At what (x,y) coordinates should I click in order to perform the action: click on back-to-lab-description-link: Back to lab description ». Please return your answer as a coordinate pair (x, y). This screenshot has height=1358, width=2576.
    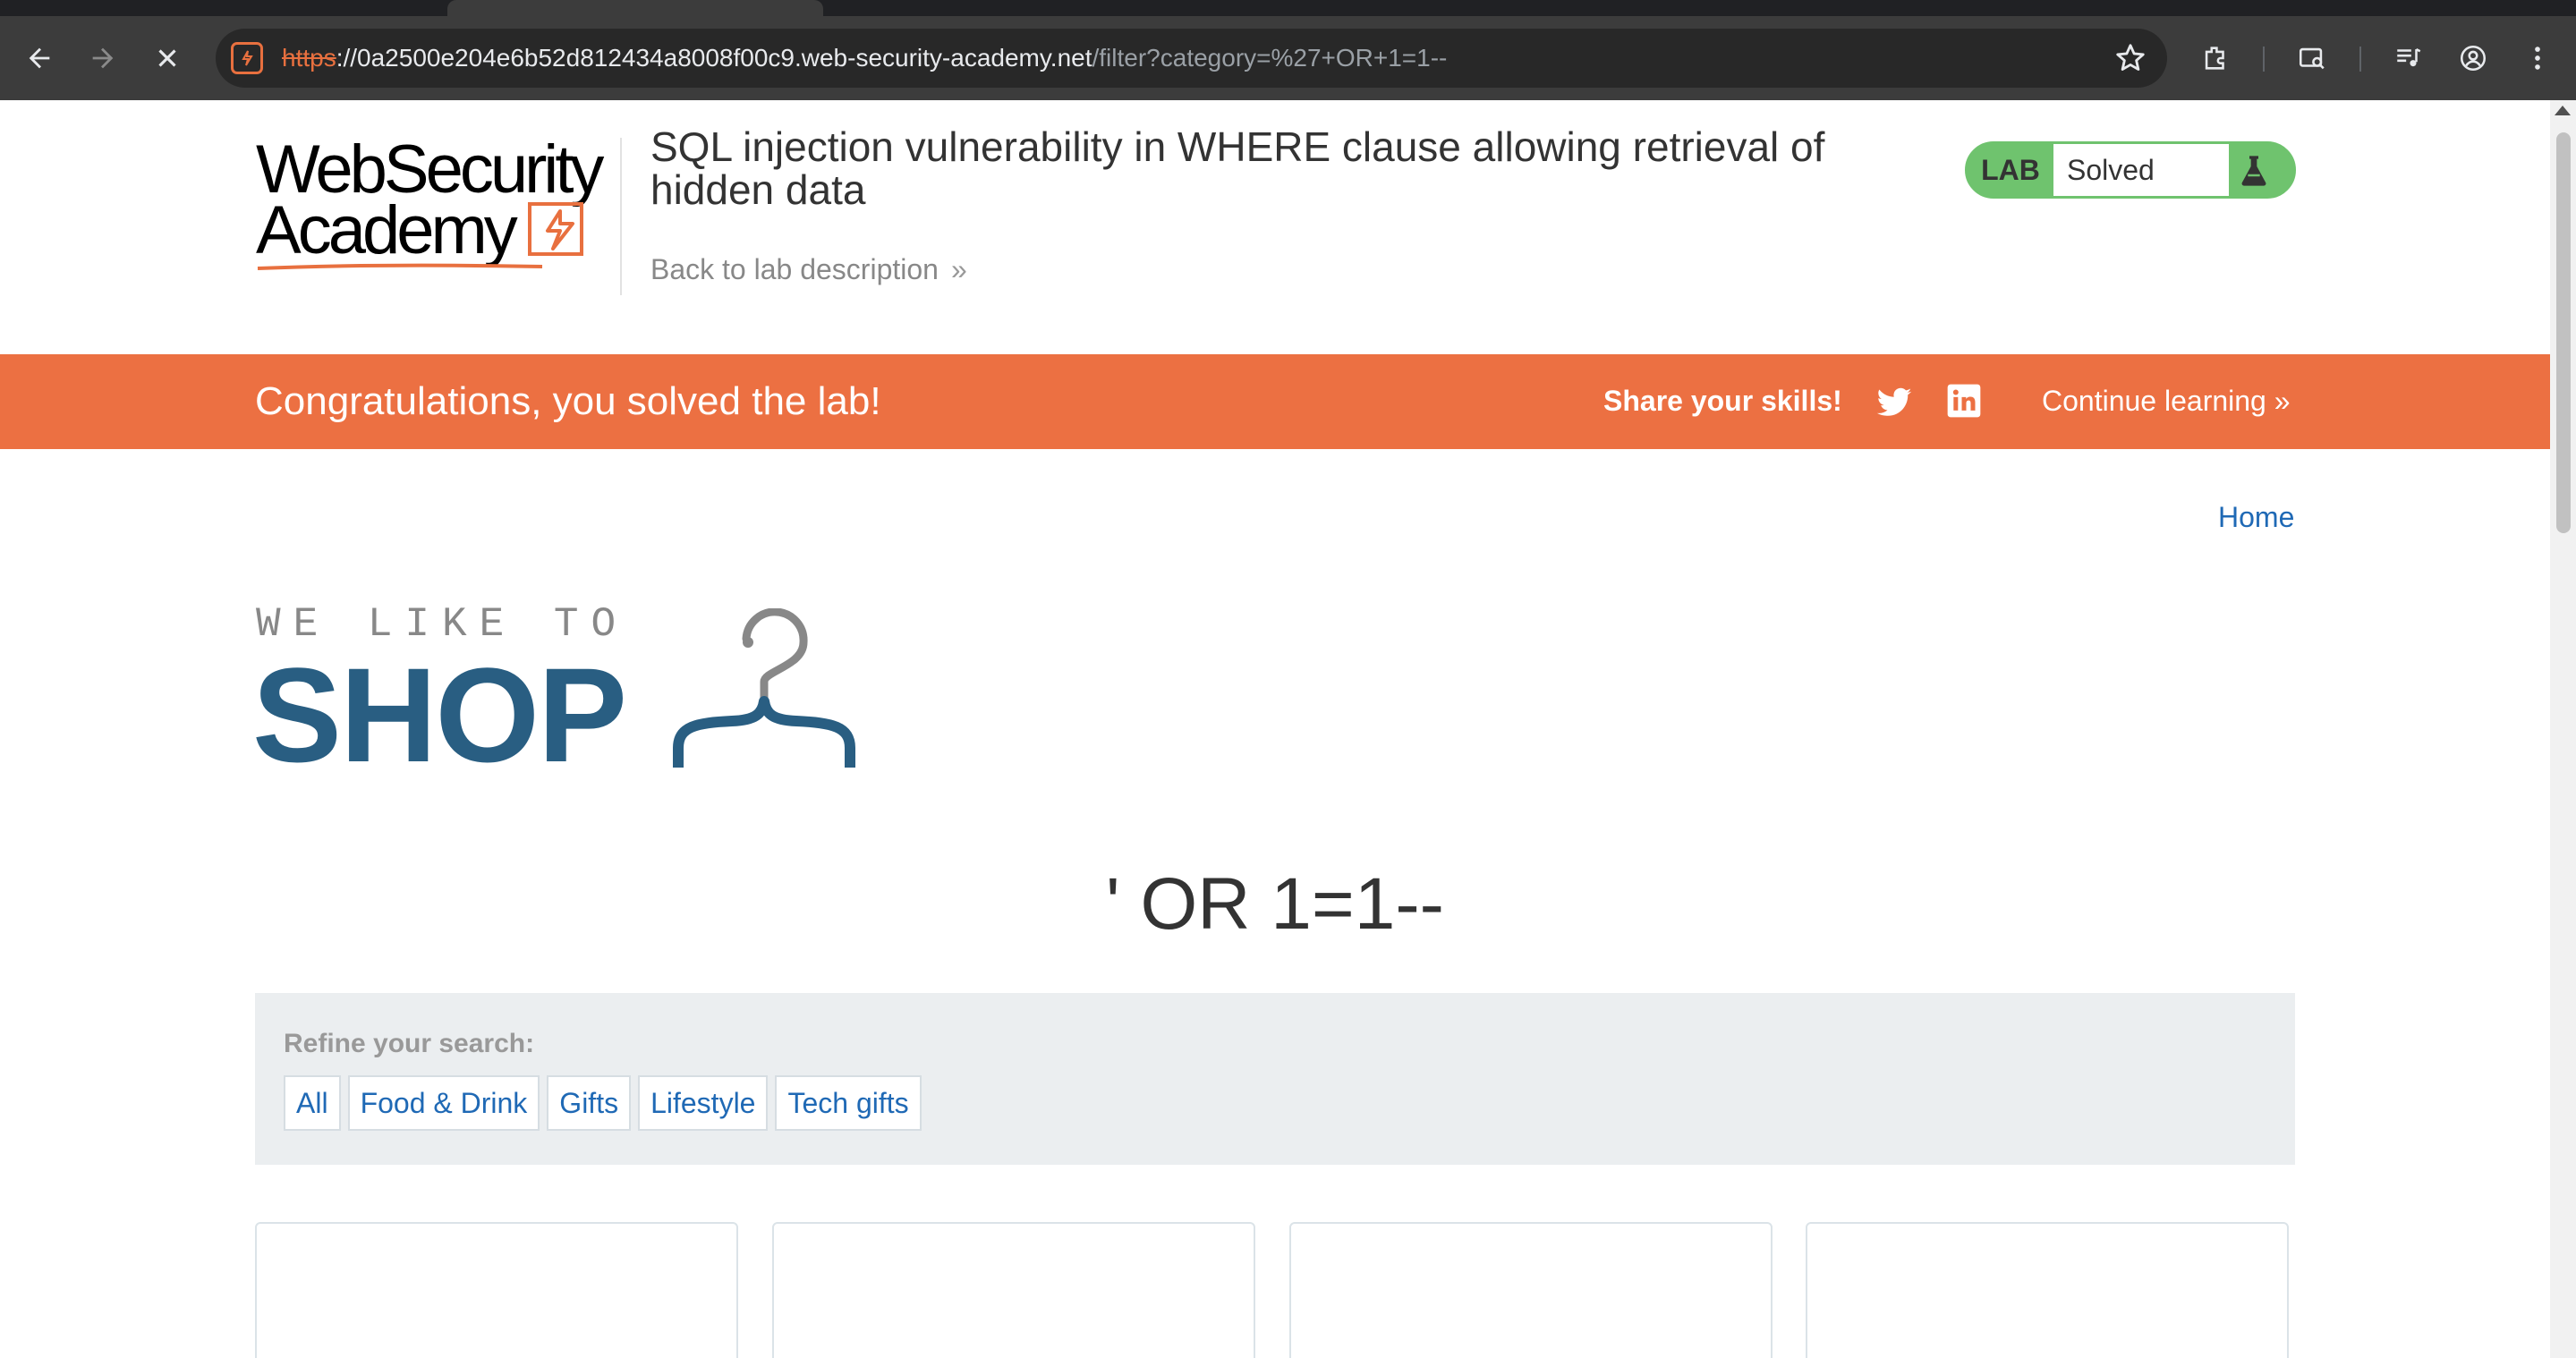
    Looking at the image, I should click on (808, 270).